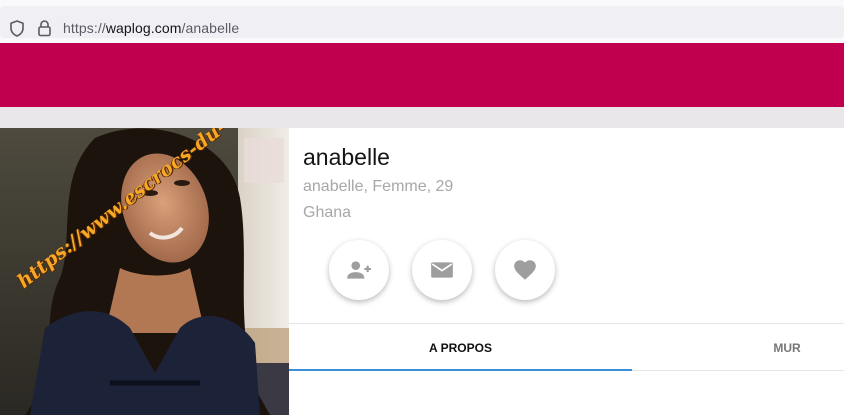 The image size is (844, 415). Describe the element at coordinates (346, 157) in the screenshot. I see `profile-name: anabelle` at that location.